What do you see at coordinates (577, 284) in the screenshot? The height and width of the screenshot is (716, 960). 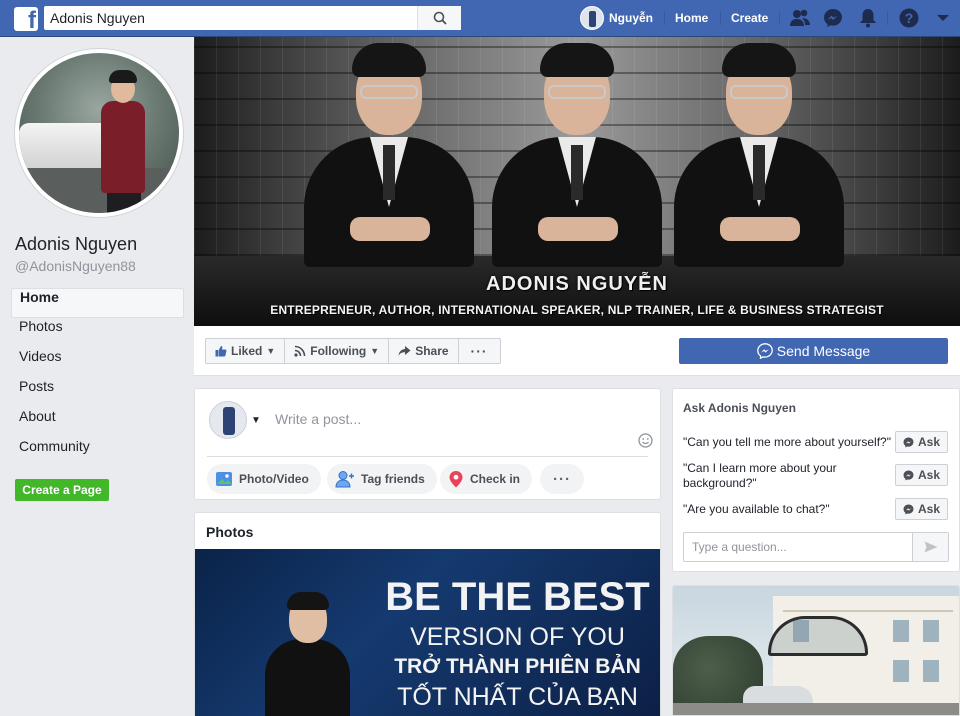 I see `cover-title: ADONIS NGUYỄN` at bounding box center [577, 284].